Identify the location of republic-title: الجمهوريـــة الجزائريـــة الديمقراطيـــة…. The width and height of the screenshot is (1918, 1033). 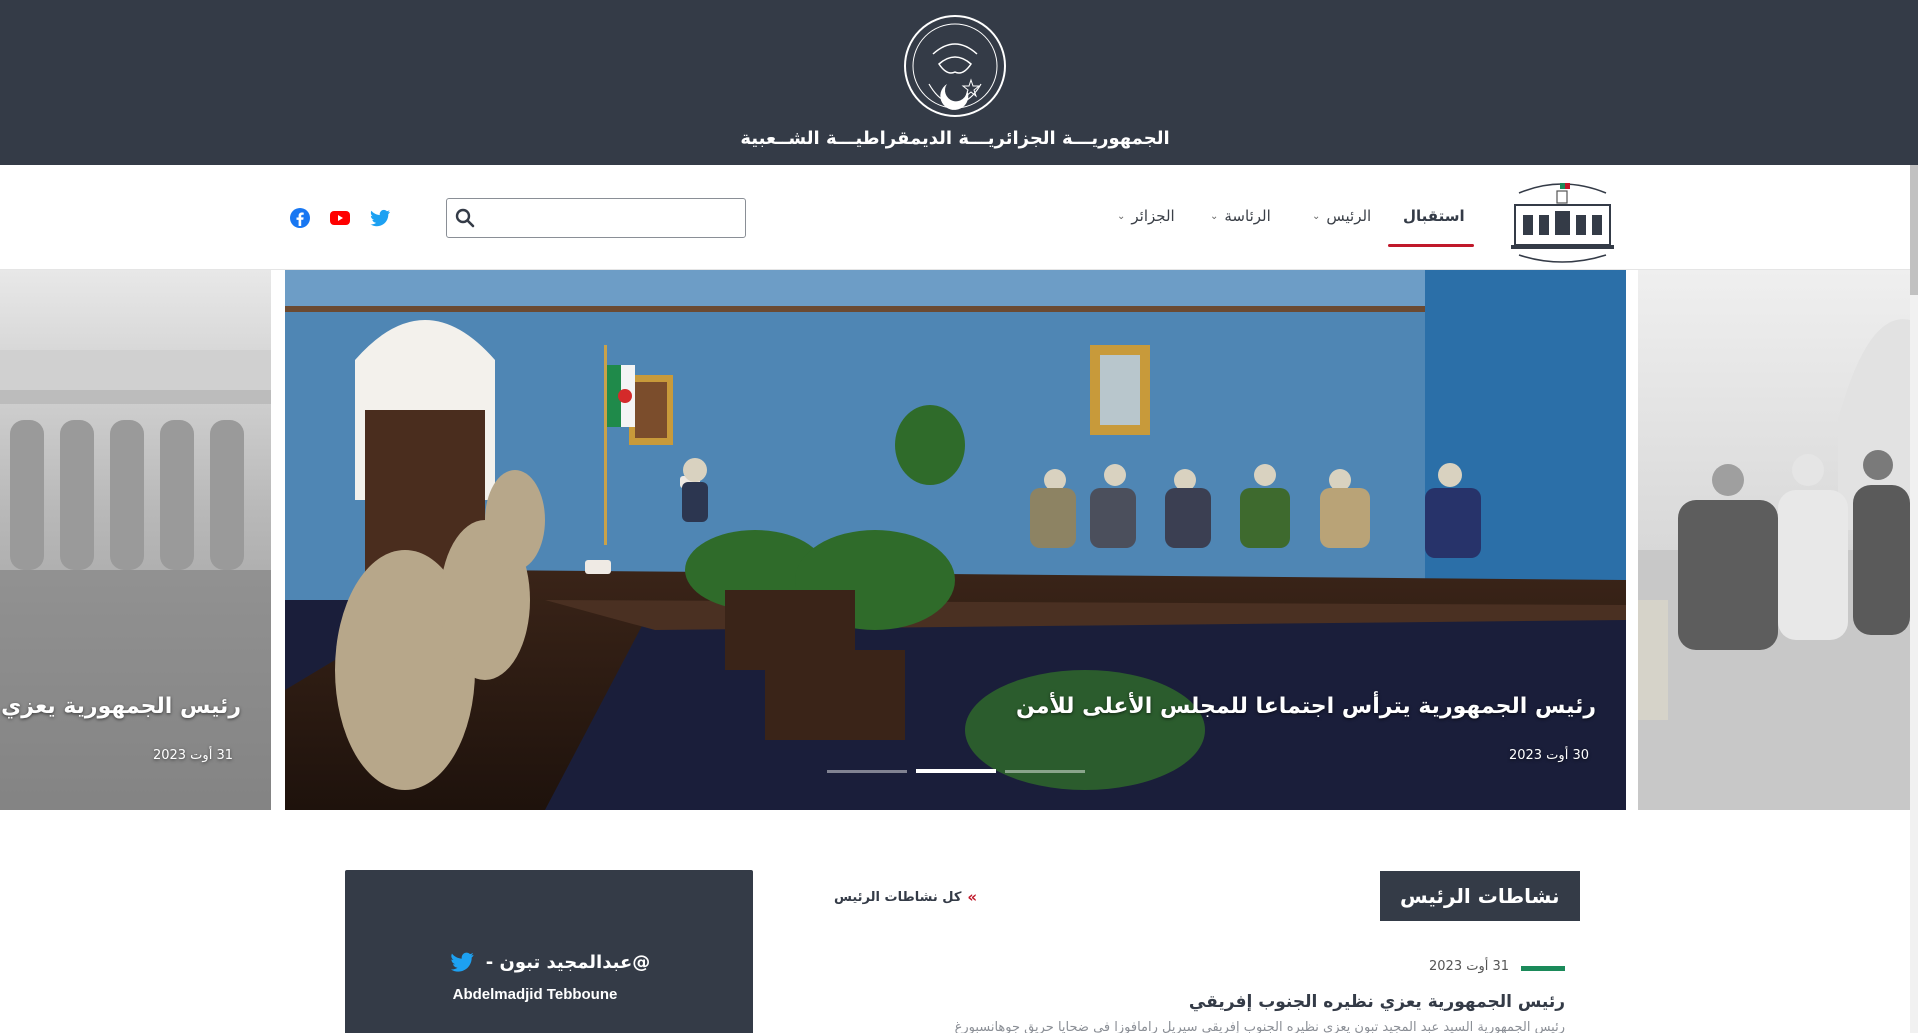
(955, 138).